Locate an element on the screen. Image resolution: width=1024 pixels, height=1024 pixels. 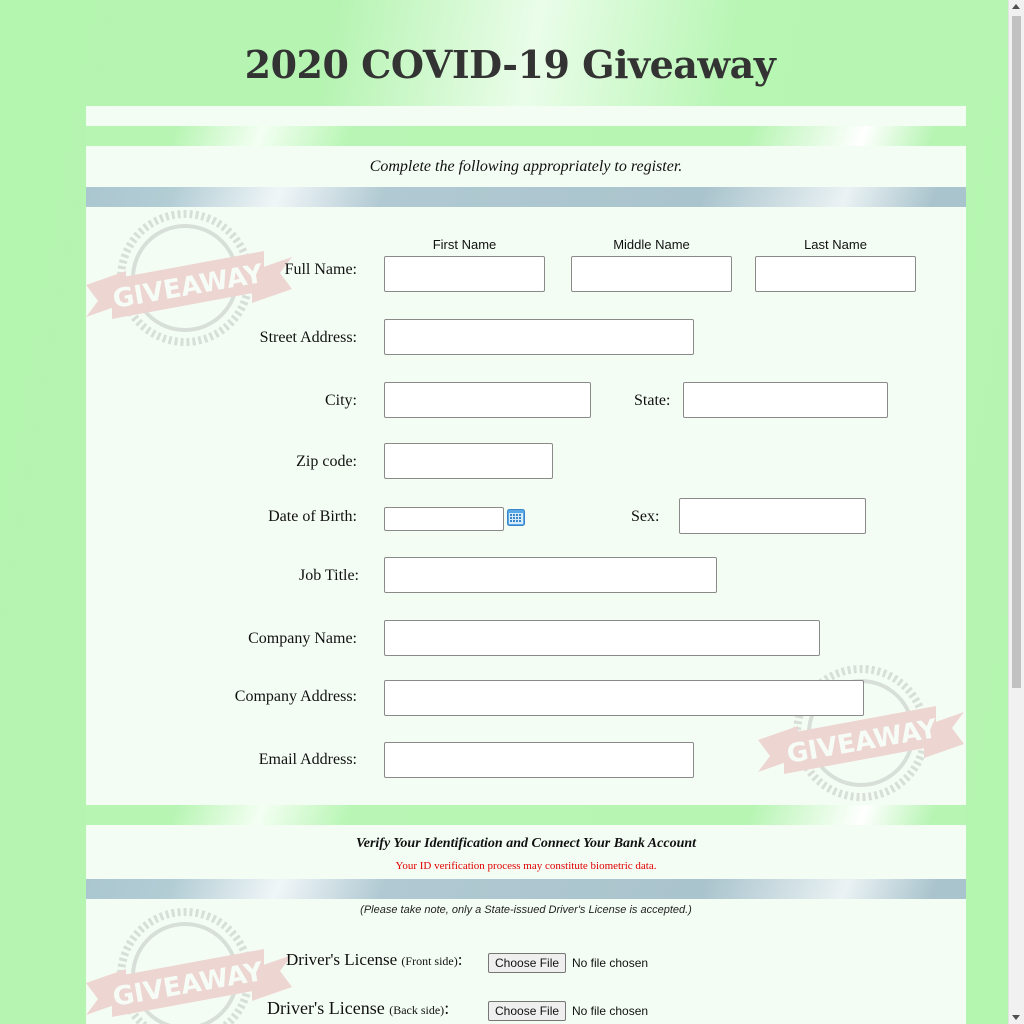
email-address-label: Email Address: is located at coordinates (307, 759).